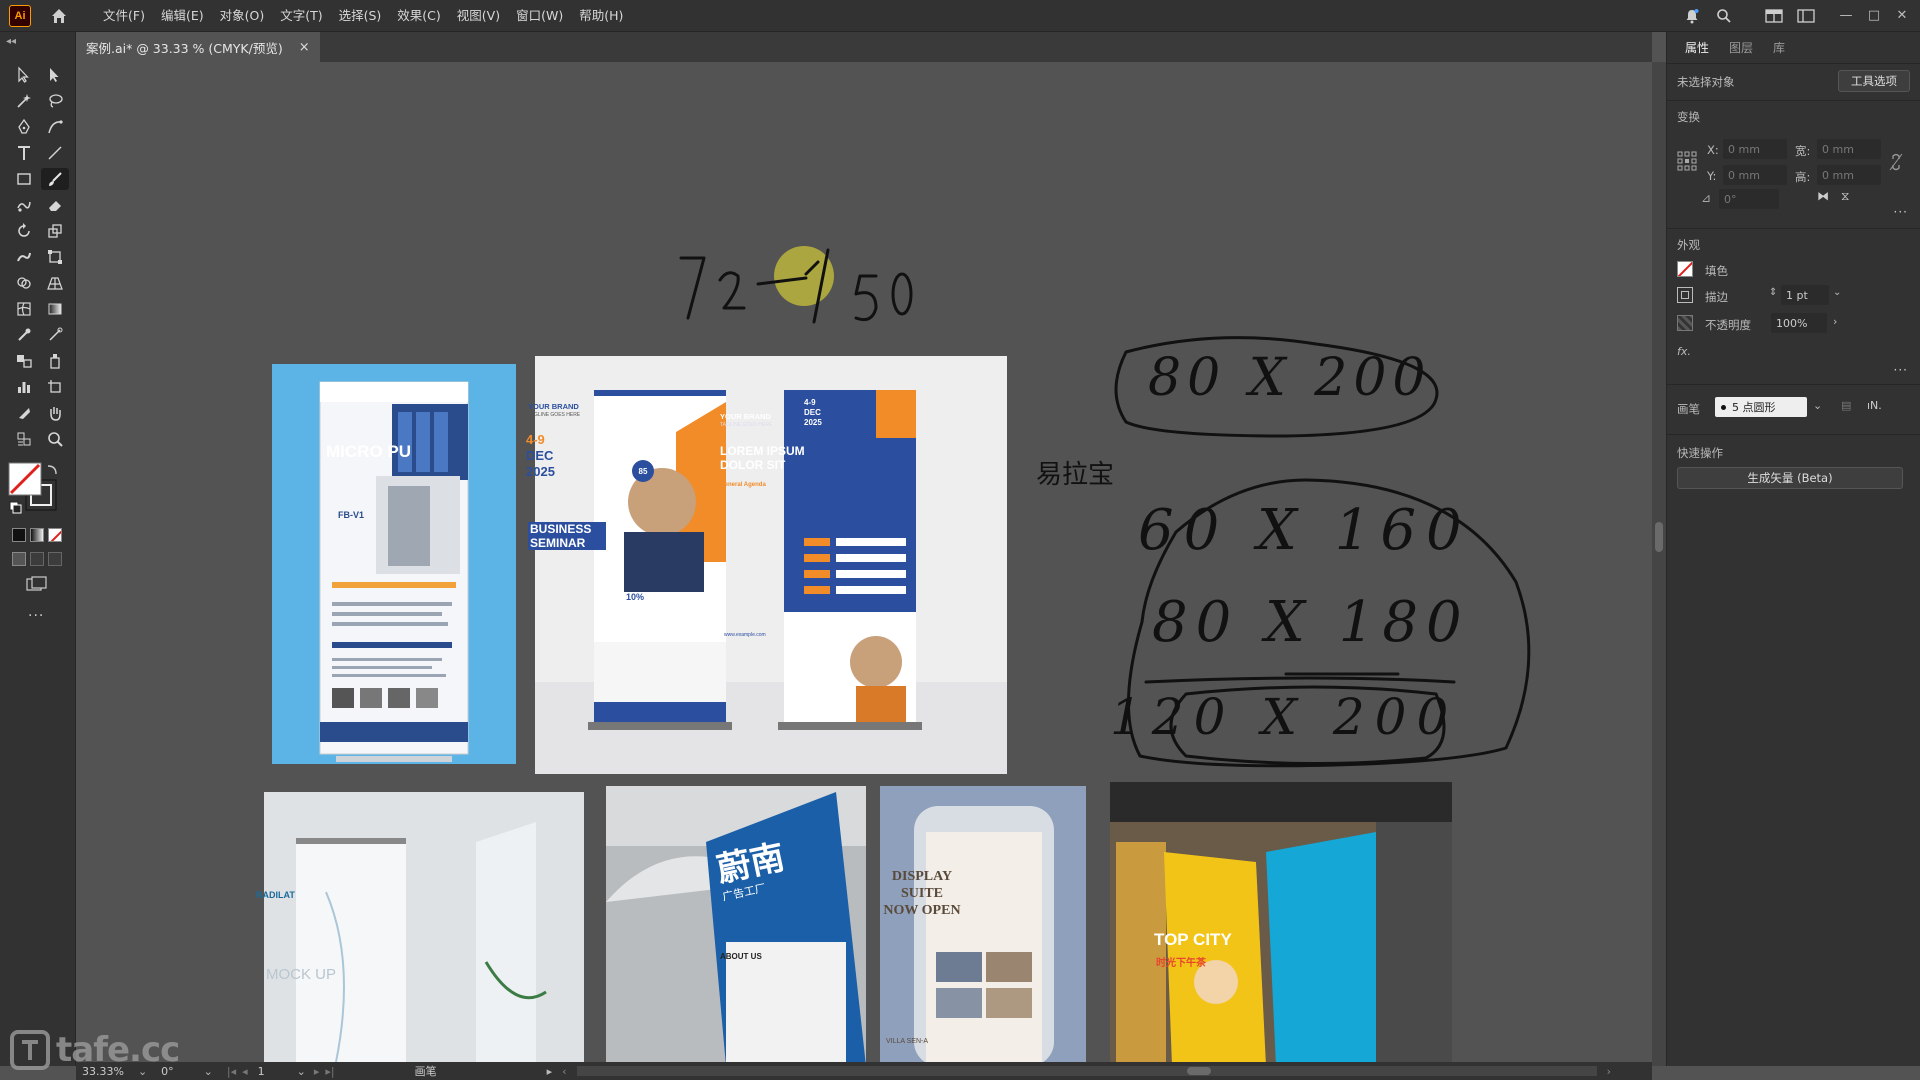 The height and width of the screenshot is (1080, 1920). What do you see at coordinates (424, 929) in the screenshot?
I see `photo-radilat-mockup` at bounding box center [424, 929].